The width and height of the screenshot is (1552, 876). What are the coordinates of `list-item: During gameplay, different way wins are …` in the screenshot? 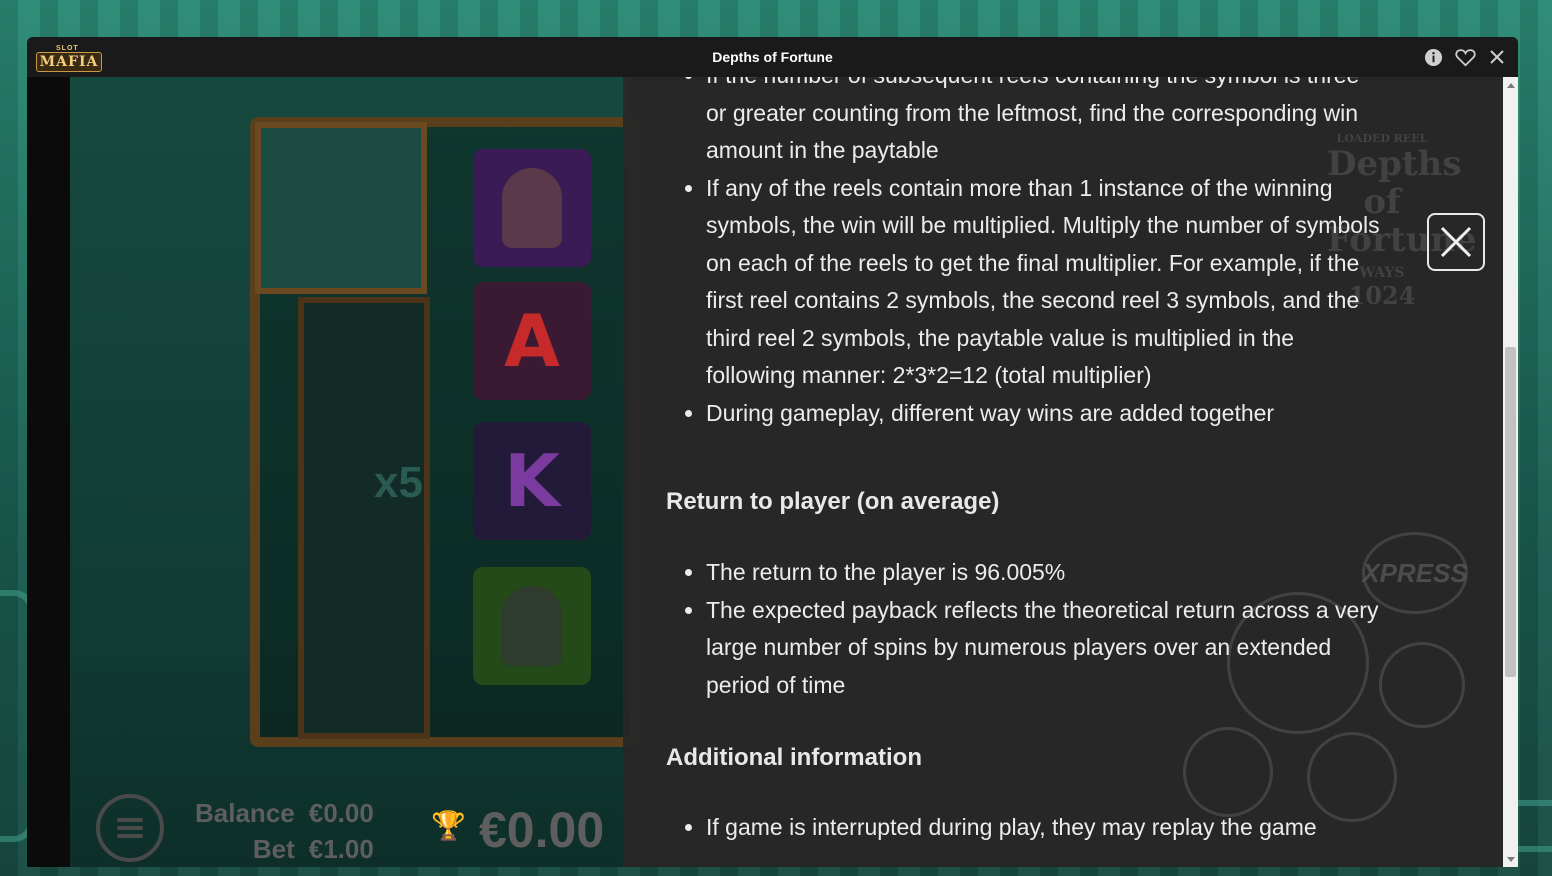 It's located at (1046, 414).